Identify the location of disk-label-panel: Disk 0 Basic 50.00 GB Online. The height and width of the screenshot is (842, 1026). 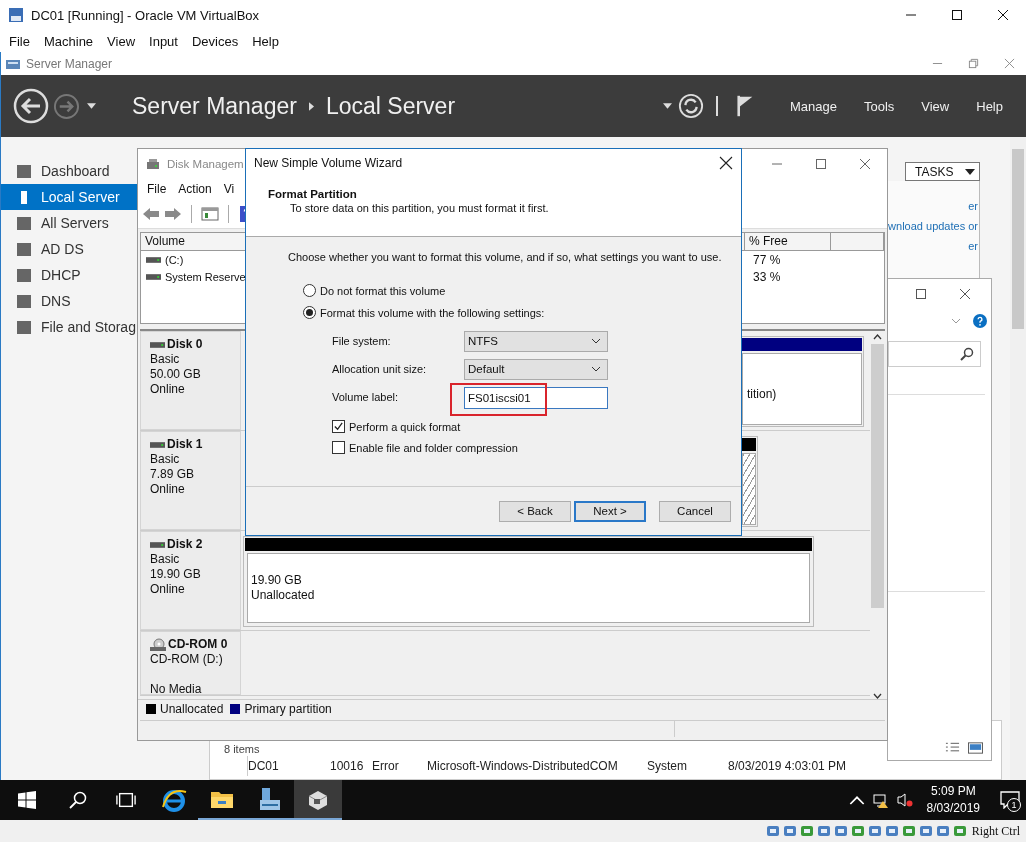
(190, 380).